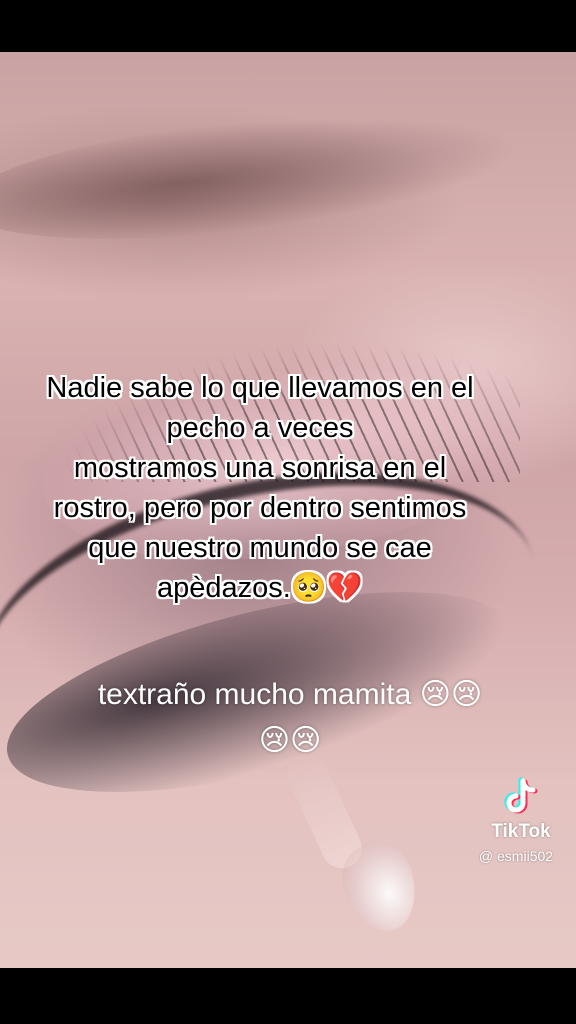 The height and width of the screenshot is (1024, 576). What do you see at coordinates (290, 694) in the screenshot?
I see `caption-line: textraño mucho mamita 😢😢` at bounding box center [290, 694].